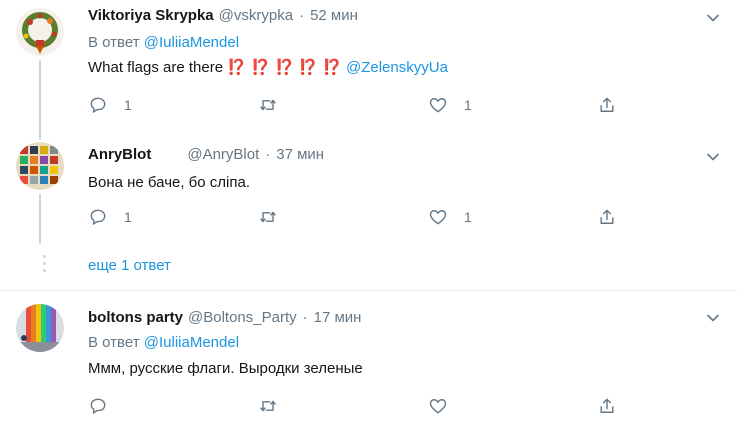  What do you see at coordinates (284, 67) in the screenshot?
I see `interrobang-emojis: ⁉️ ⁉️ ⁉️ ⁉️ ⁉️` at bounding box center [284, 67].